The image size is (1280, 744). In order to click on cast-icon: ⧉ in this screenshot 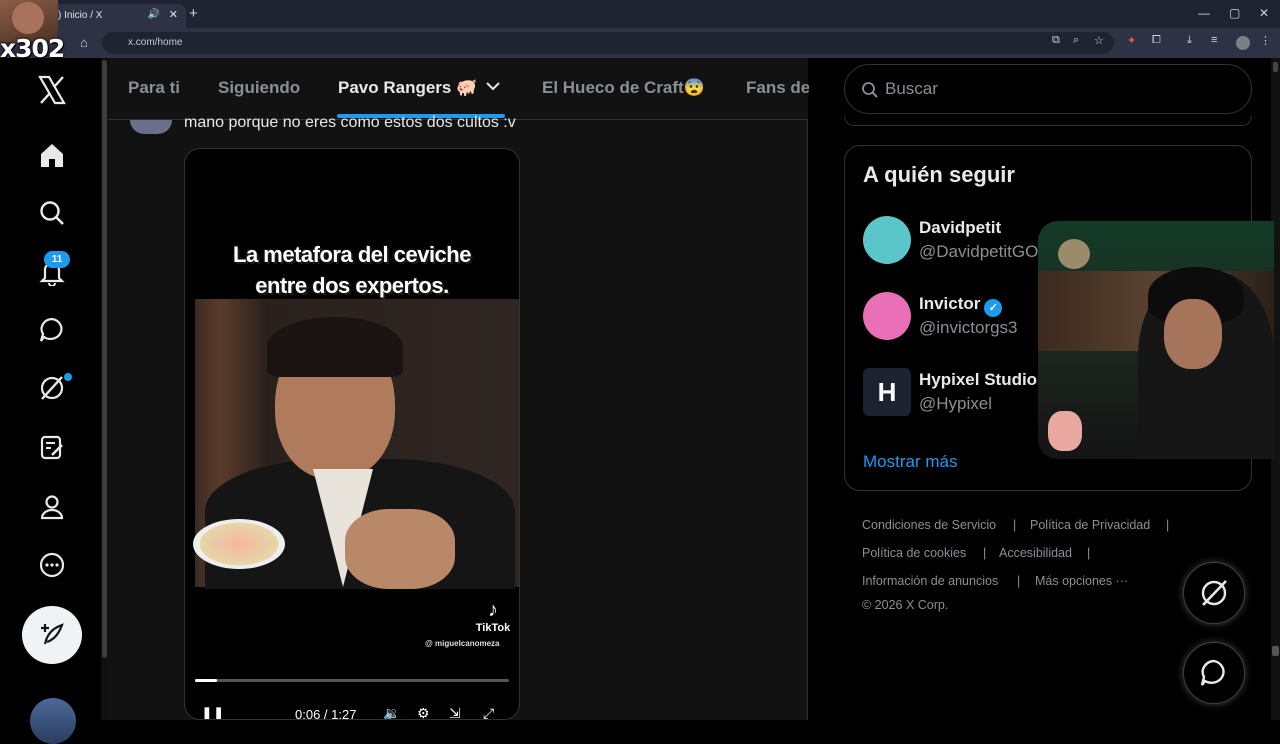, I will do `click(1056, 40)`.